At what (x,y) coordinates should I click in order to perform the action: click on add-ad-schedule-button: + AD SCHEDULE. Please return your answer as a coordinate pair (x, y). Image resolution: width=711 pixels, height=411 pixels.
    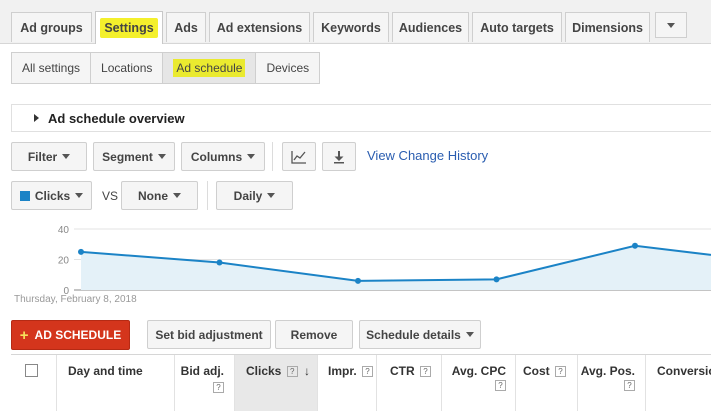
    Looking at the image, I should click on (70, 335).